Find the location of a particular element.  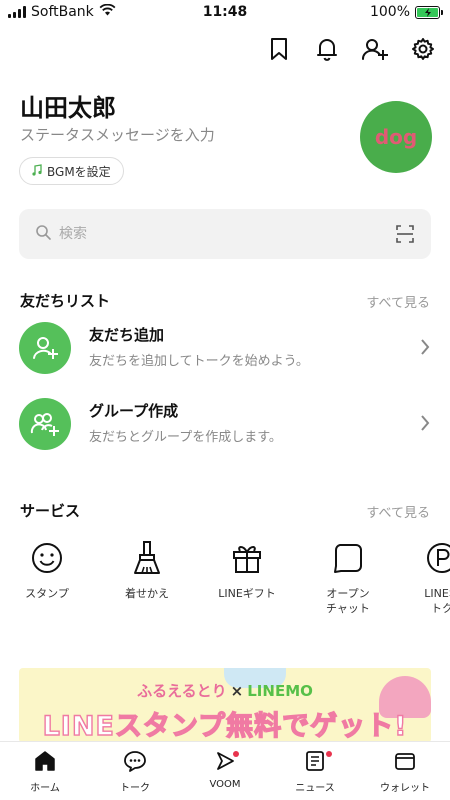

profile-name: 山田太郎 is located at coordinates (68, 105).